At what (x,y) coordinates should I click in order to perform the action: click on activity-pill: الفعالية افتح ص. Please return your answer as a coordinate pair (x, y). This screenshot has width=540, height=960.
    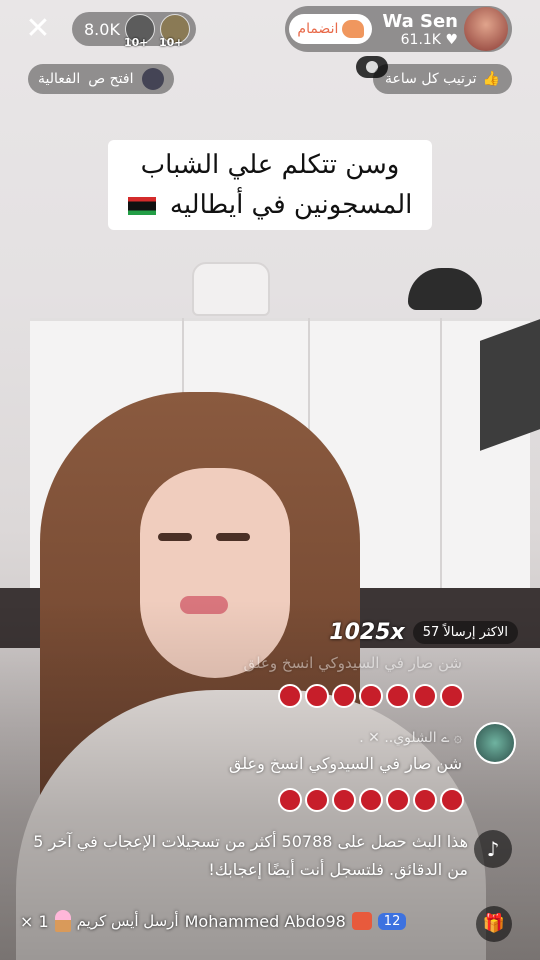
    Looking at the image, I should click on (101, 79).